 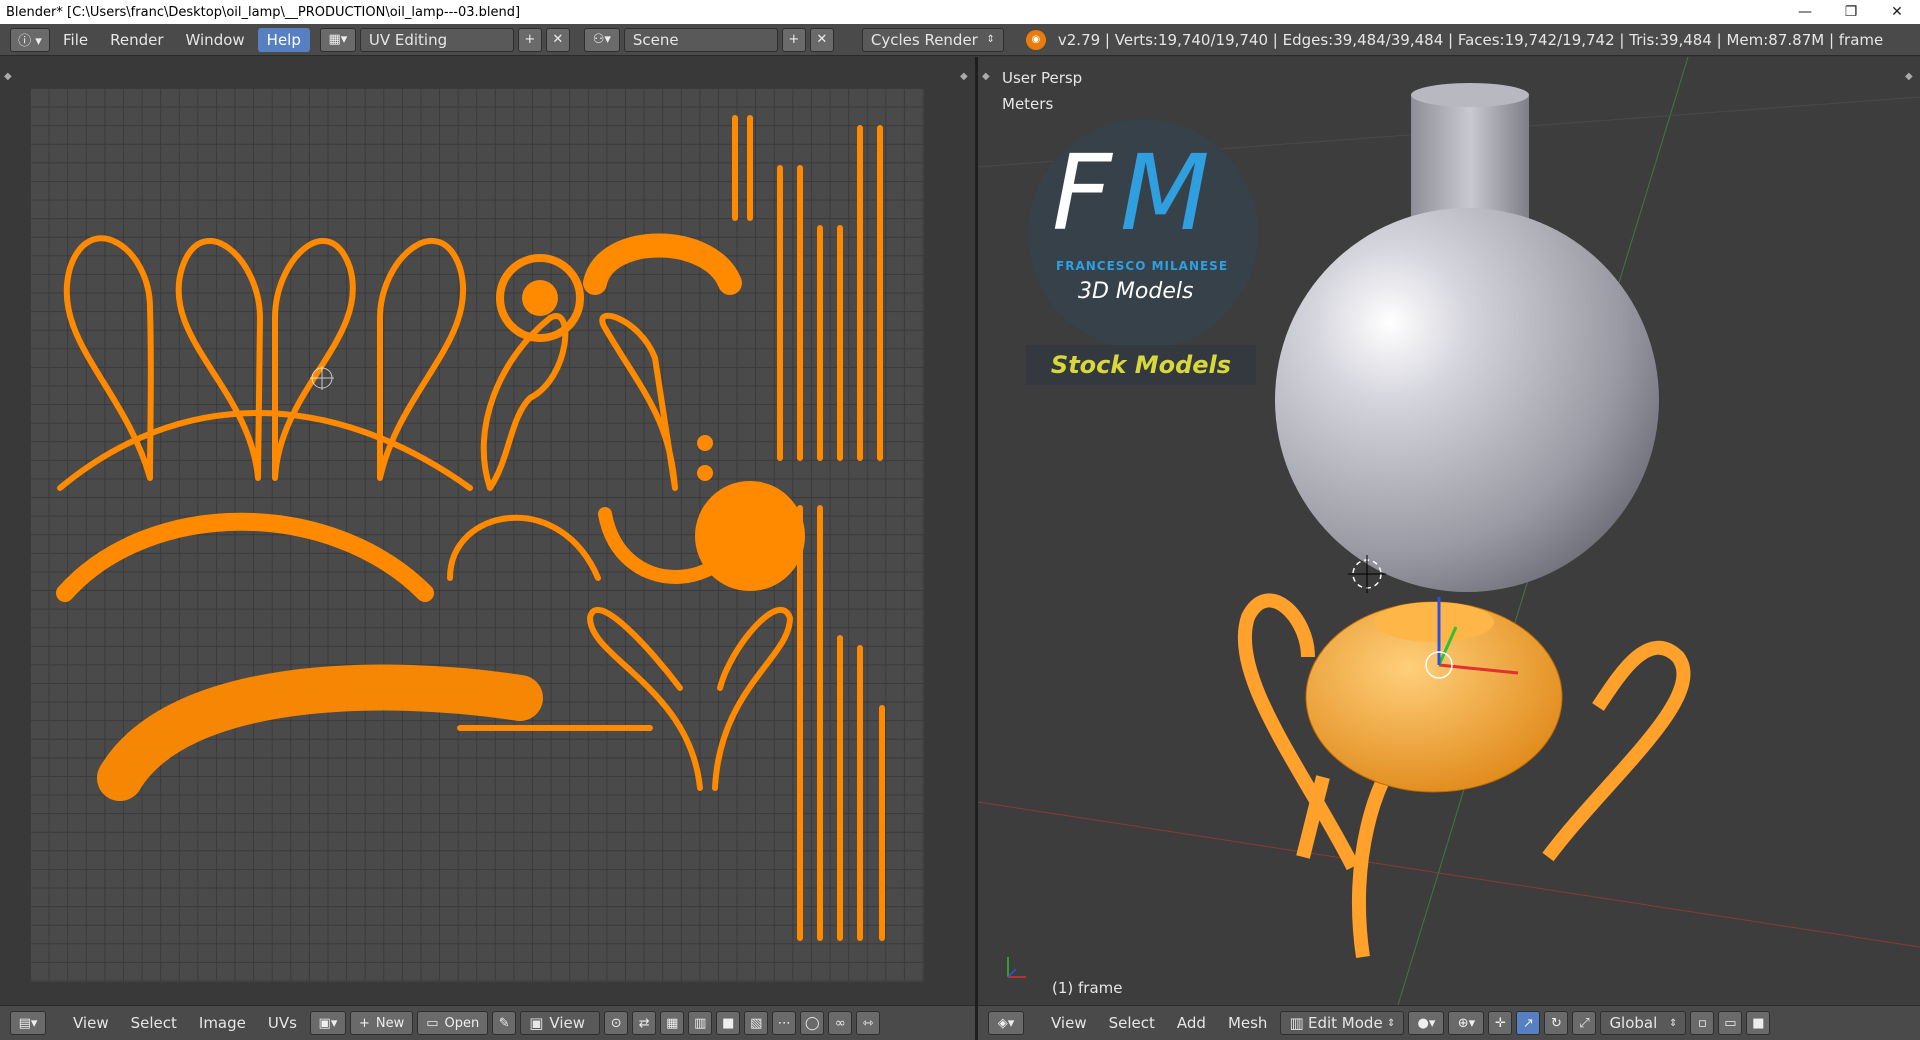 What do you see at coordinates (1616, 751) in the screenshot?
I see `lamp-handle` at bounding box center [1616, 751].